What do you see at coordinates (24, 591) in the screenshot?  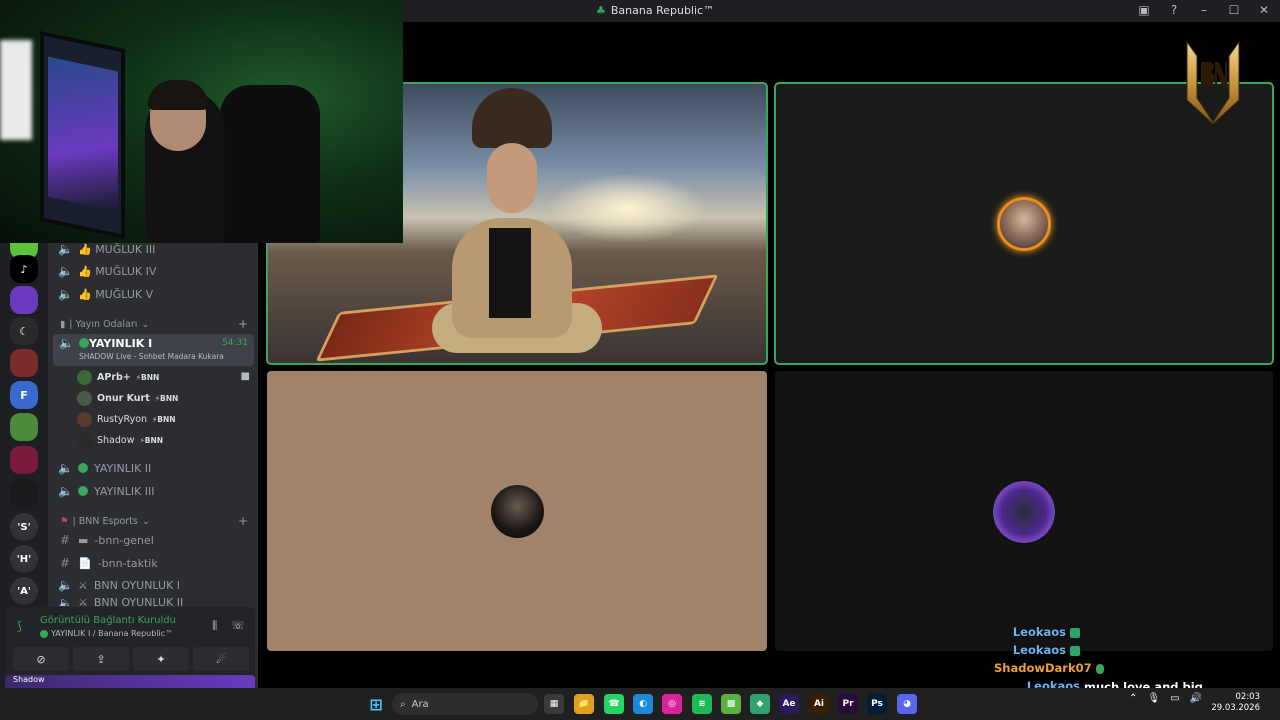 I see `server-icon: 'A'` at bounding box center [24, 591].